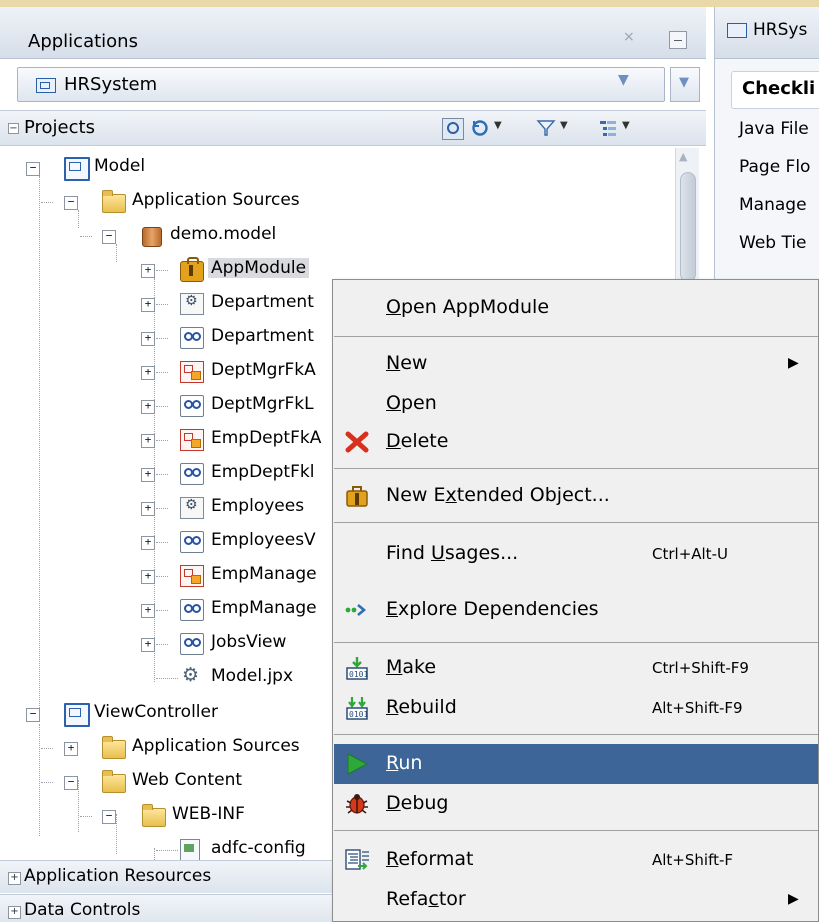  Describe the element at coordinates (773, 205) in the screenshot. I see `checklist-item: Manage` at that location.